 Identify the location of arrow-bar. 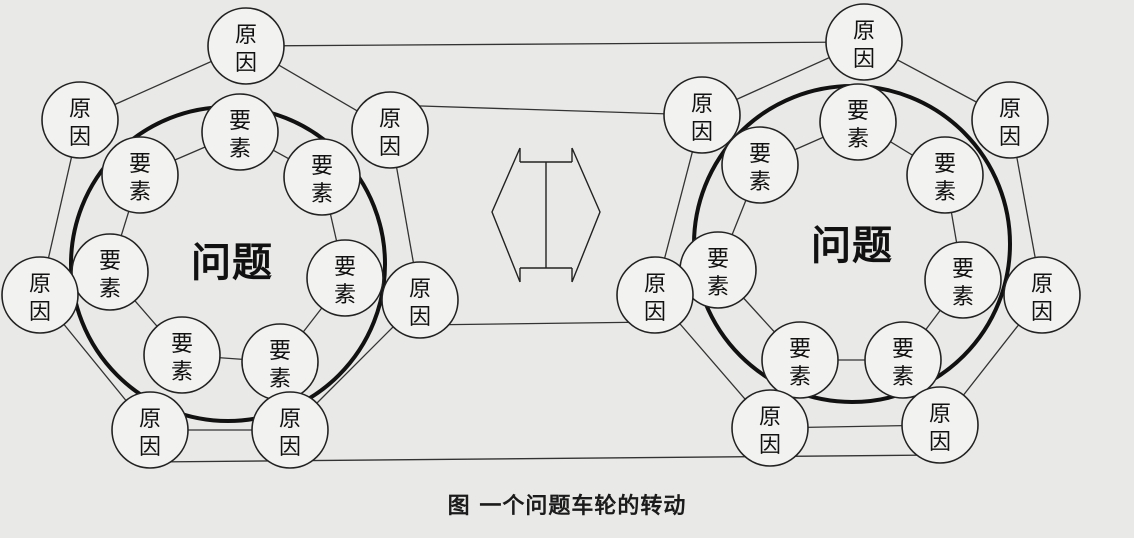
(546, 215).